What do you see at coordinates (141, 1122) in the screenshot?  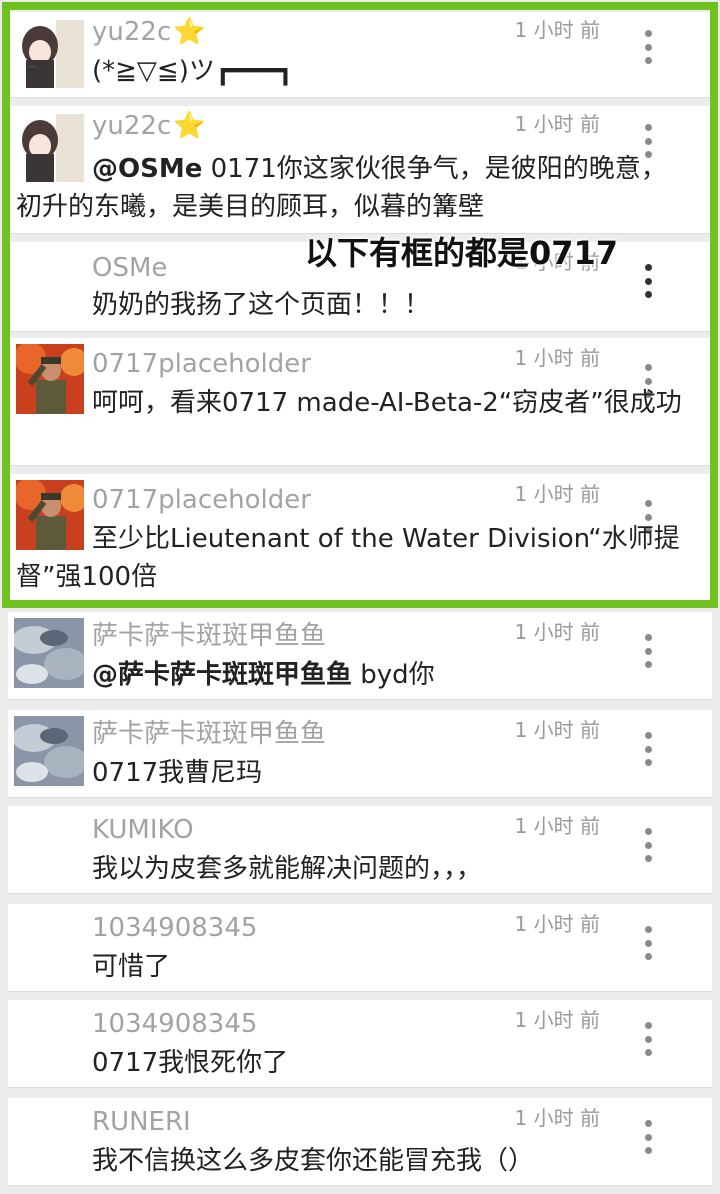 I see `username: RUNERI` at bounding box center [141, 1122].